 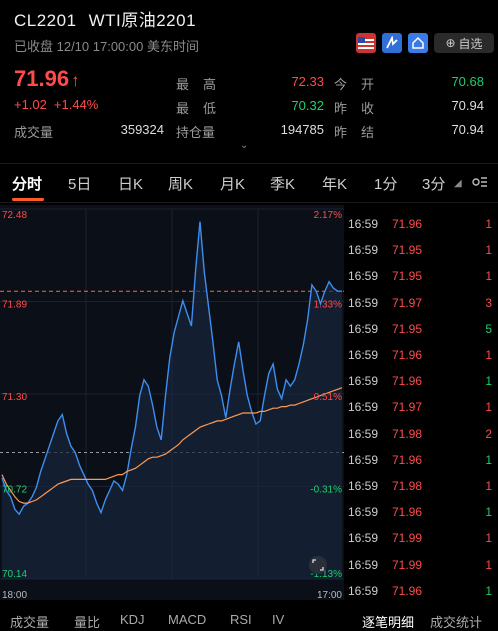 What do you see at coordinates (30, 104) in the screenshot?
I see `change-value: +1.02` at bounding box center [30, 104].